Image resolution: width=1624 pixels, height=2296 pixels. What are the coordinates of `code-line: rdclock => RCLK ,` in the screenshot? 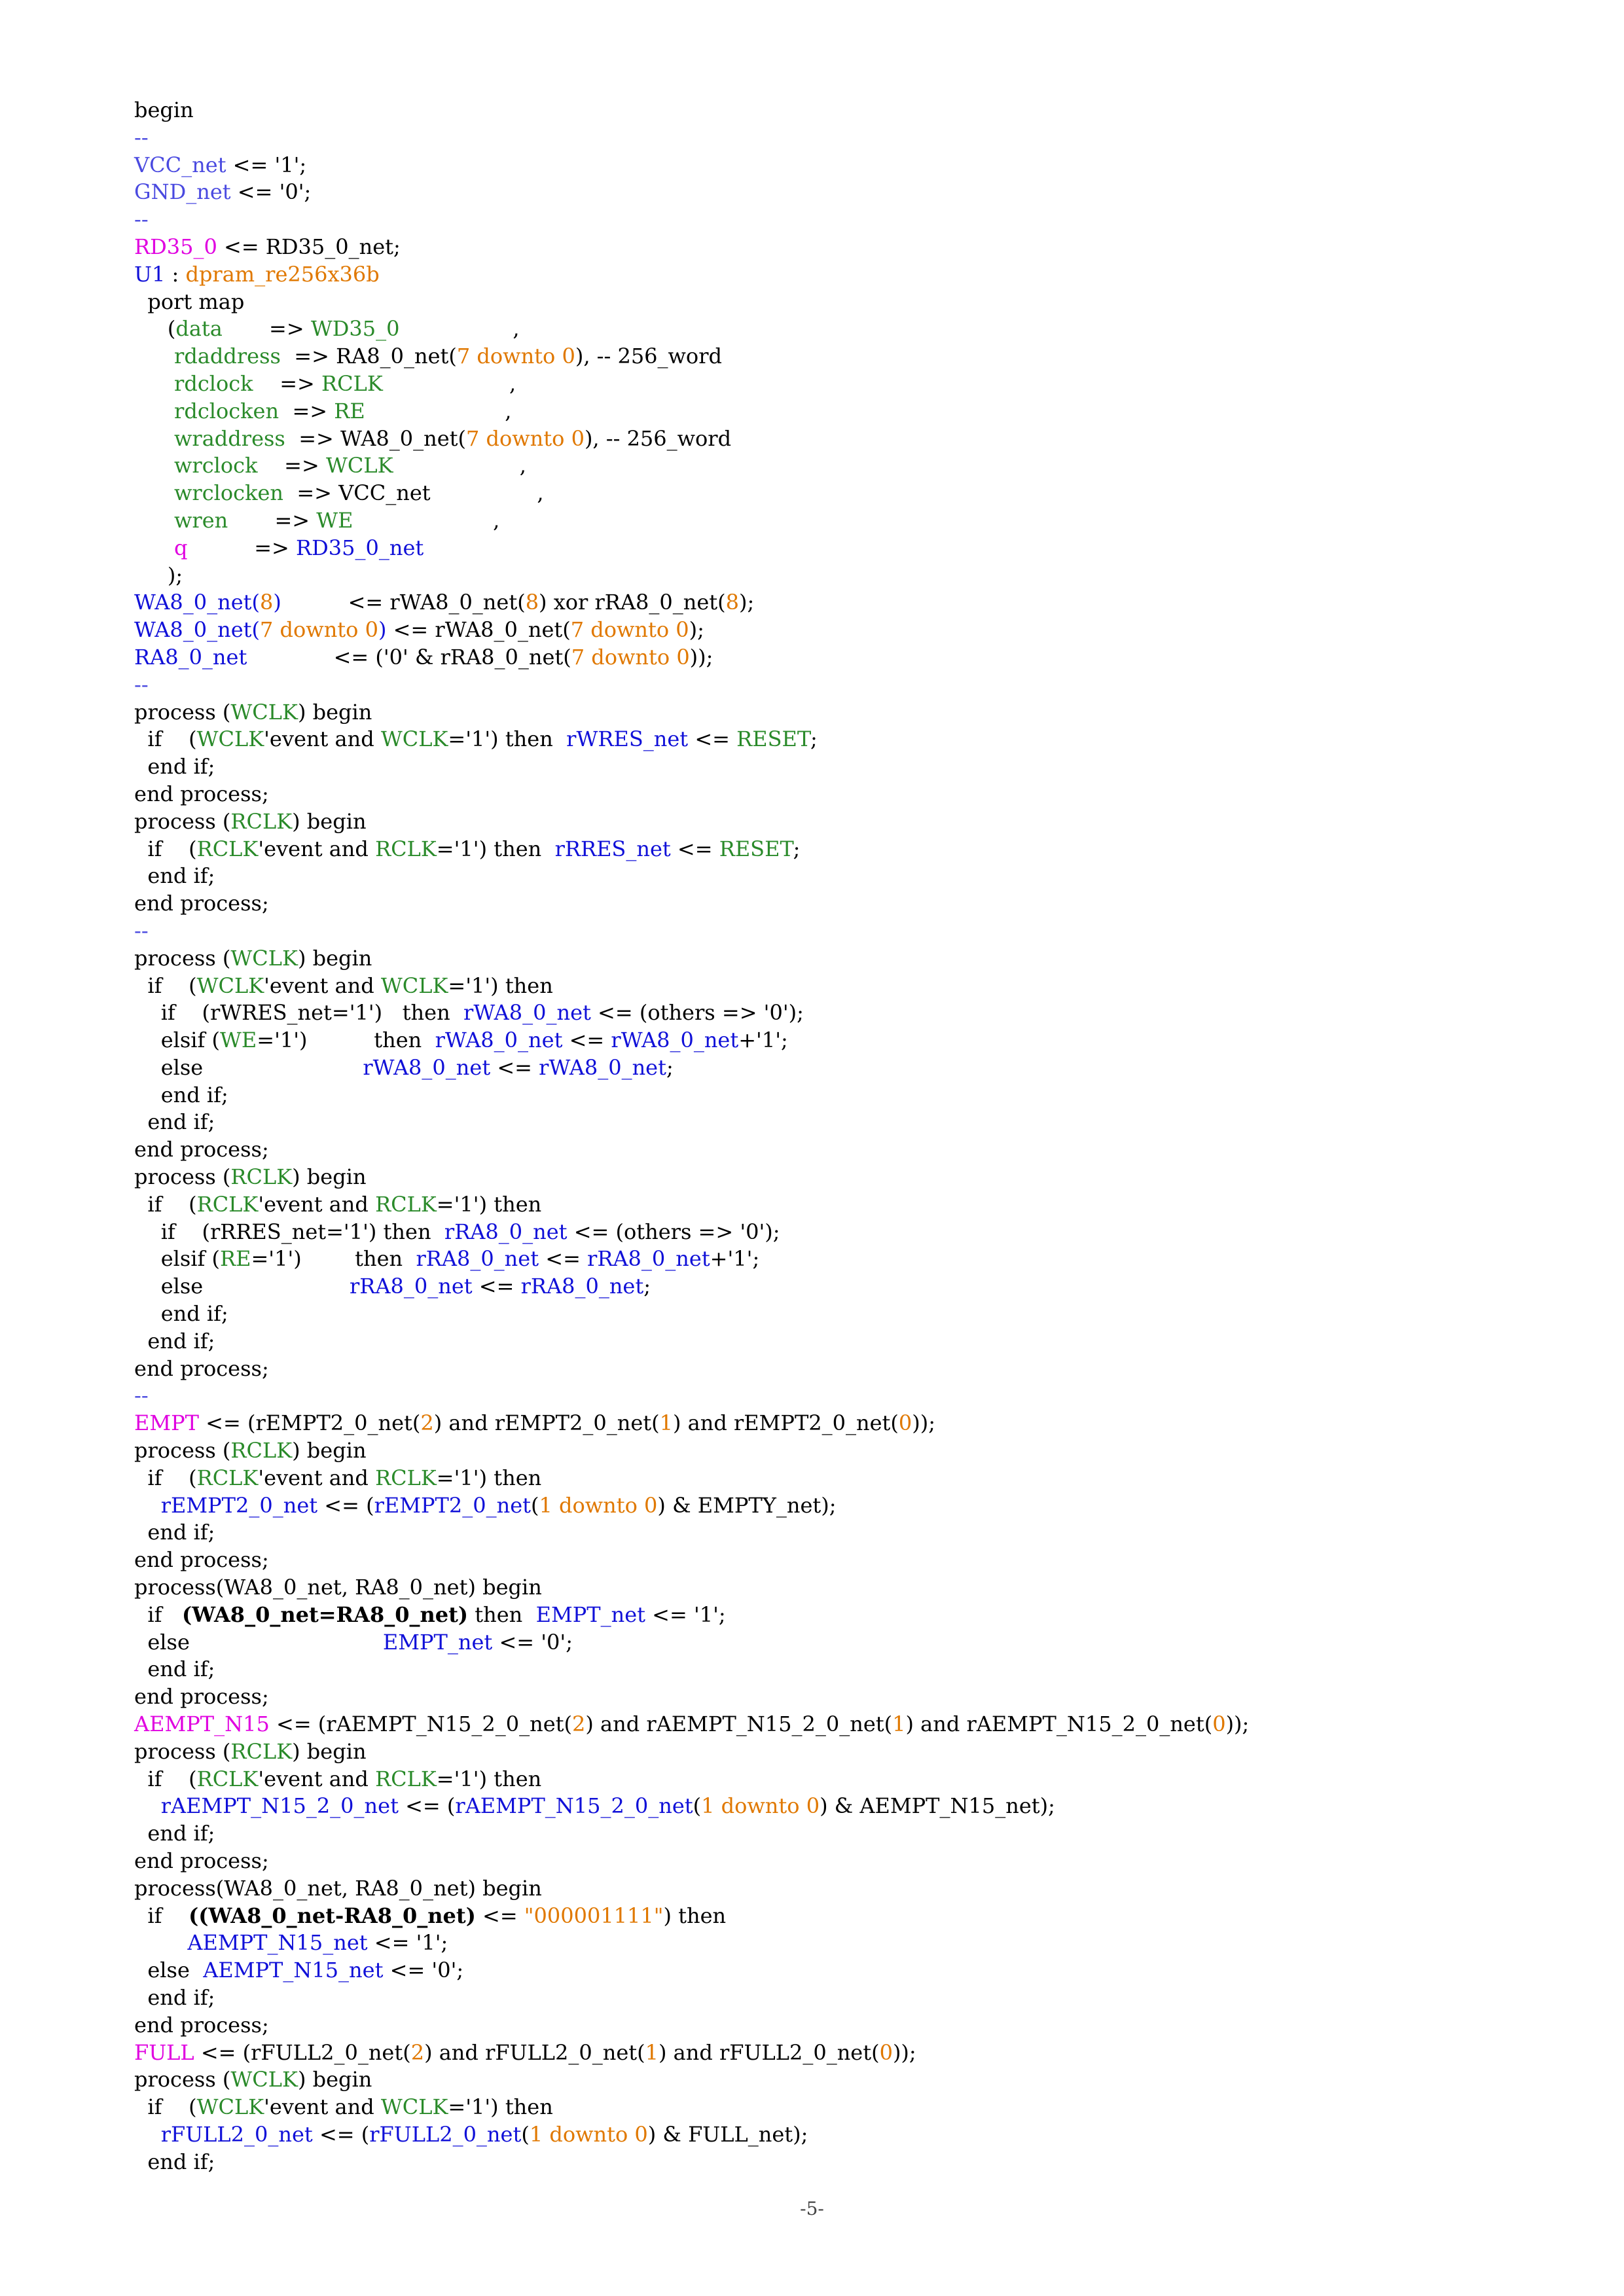 It's located at (691, 384).